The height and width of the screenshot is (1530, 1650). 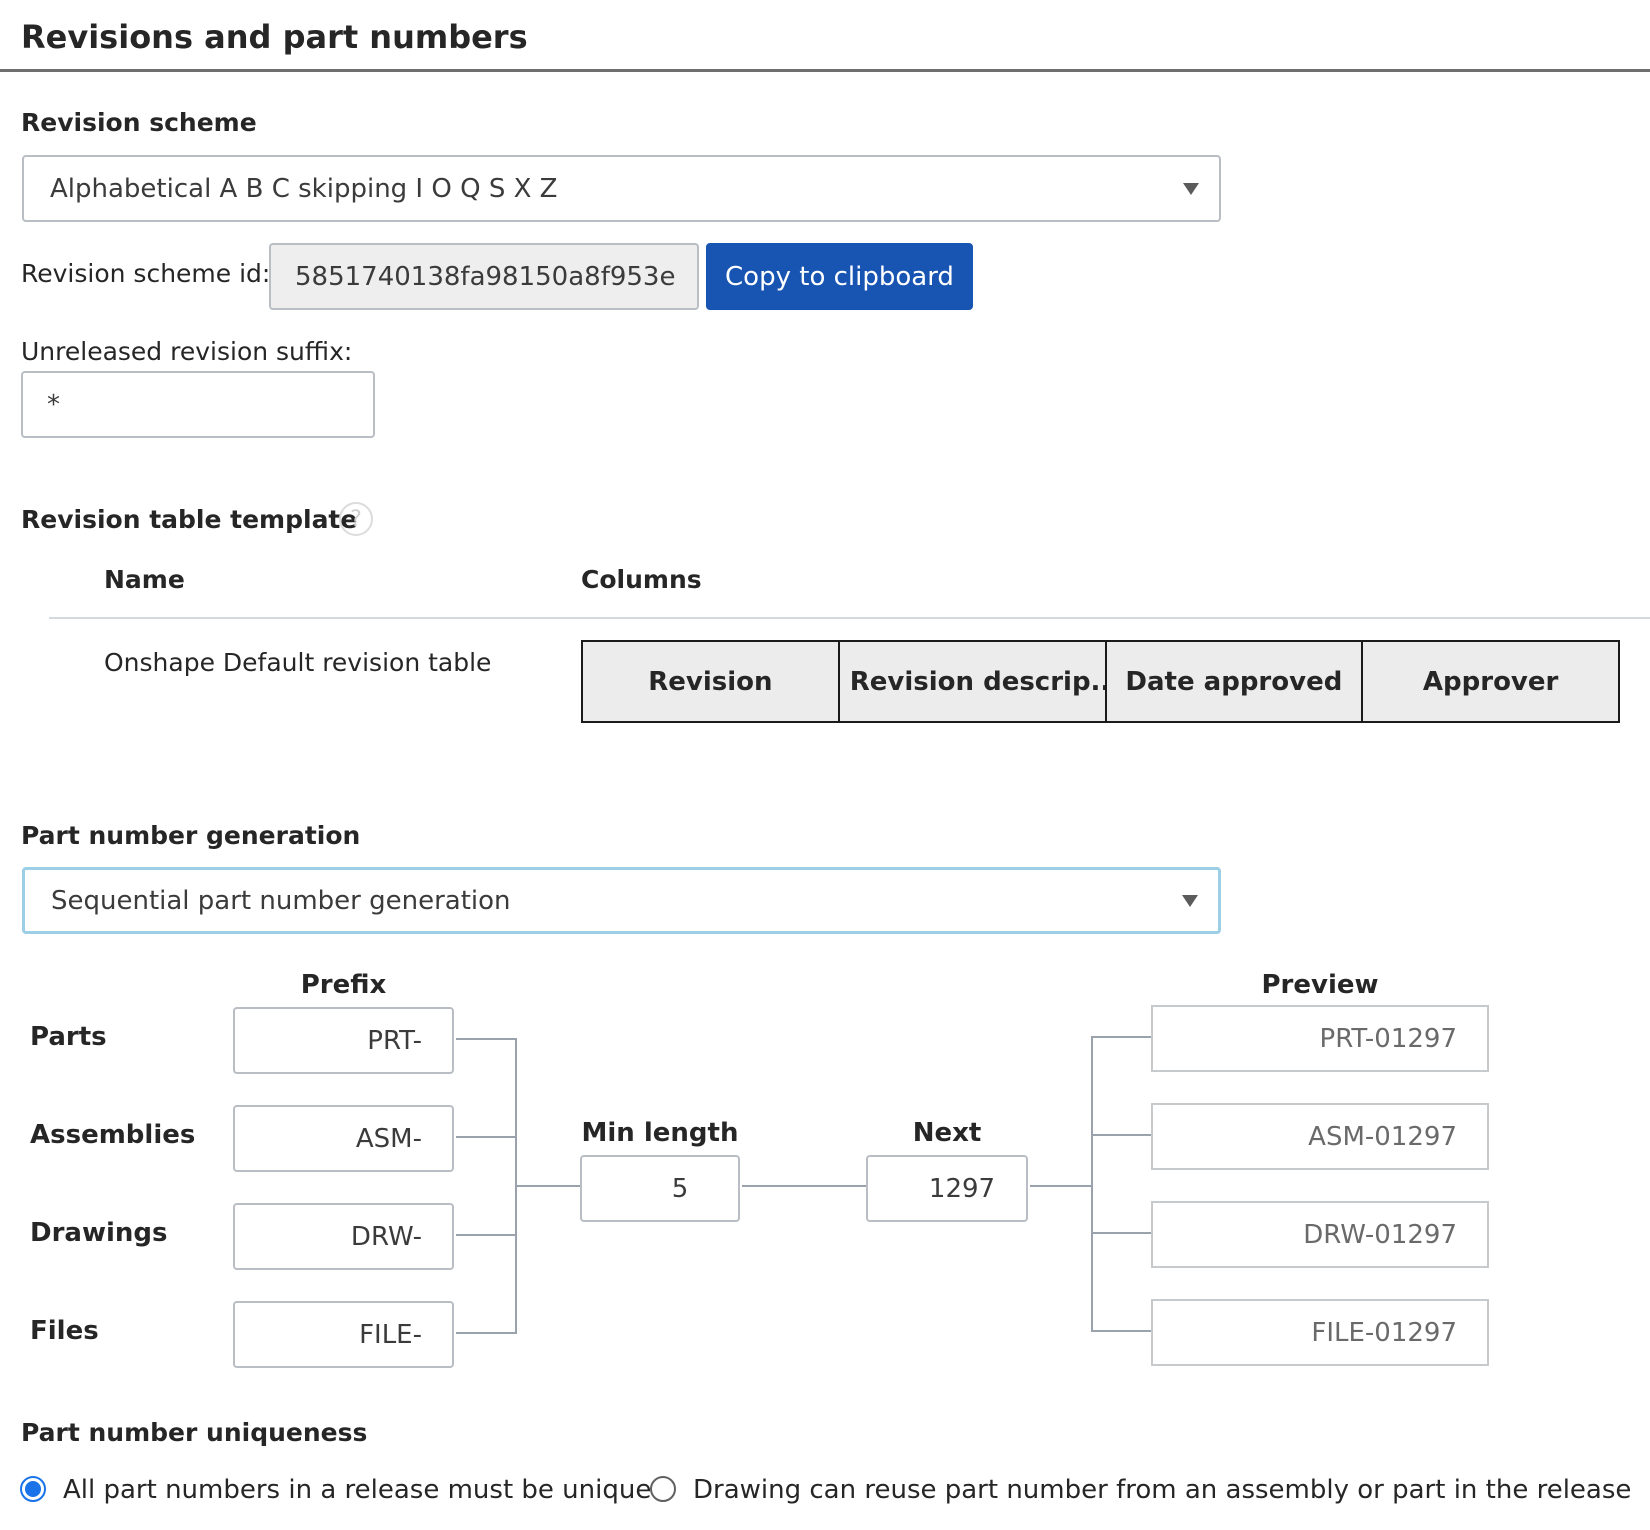 What do you see at coordinates (189, 519) in the screenshot?
I see `revision-table-template-label: Revision table template` at bounding box center [189, 519].